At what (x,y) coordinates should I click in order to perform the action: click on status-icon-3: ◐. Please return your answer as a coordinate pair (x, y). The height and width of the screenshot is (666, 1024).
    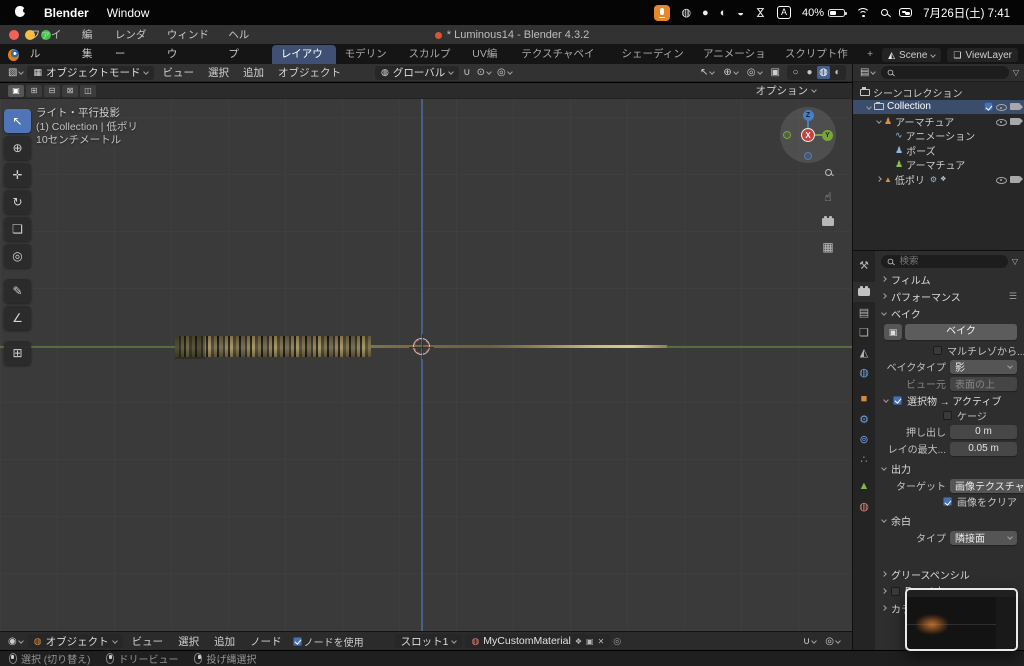
    Looking at the image, I should click on (723, 13).